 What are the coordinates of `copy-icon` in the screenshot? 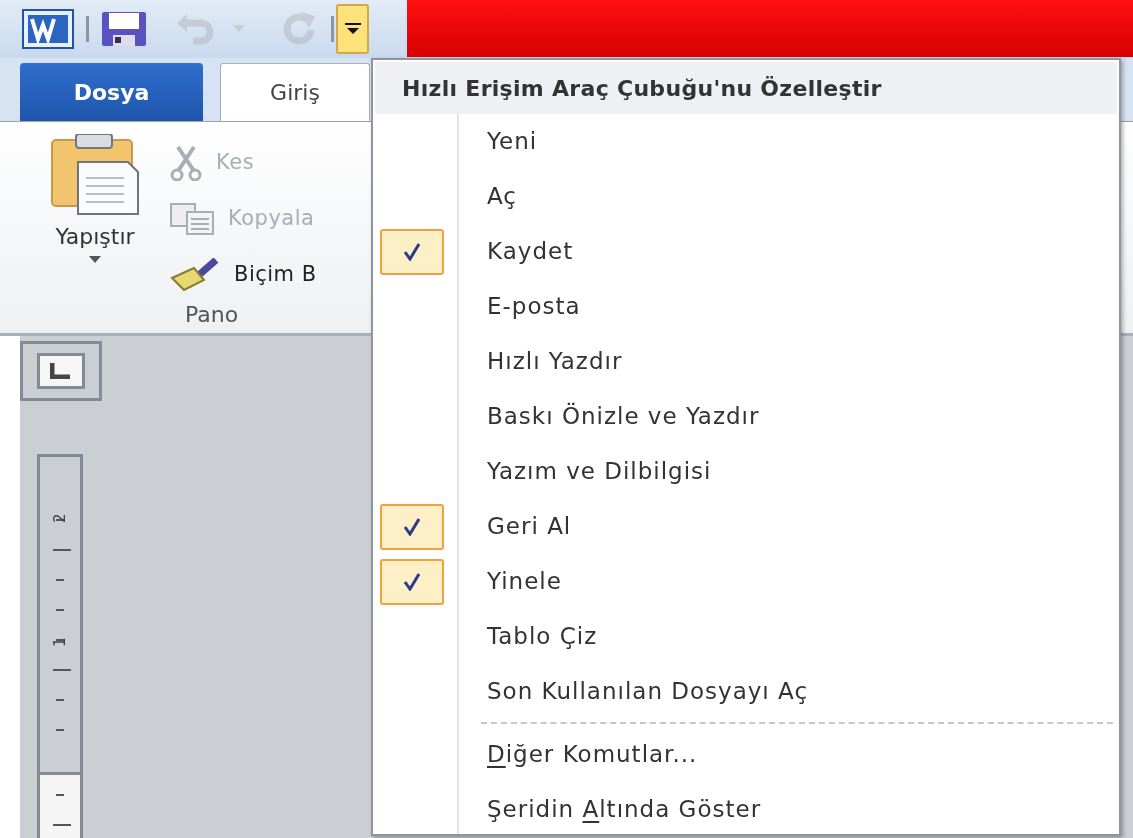 It's located at (192, 219).